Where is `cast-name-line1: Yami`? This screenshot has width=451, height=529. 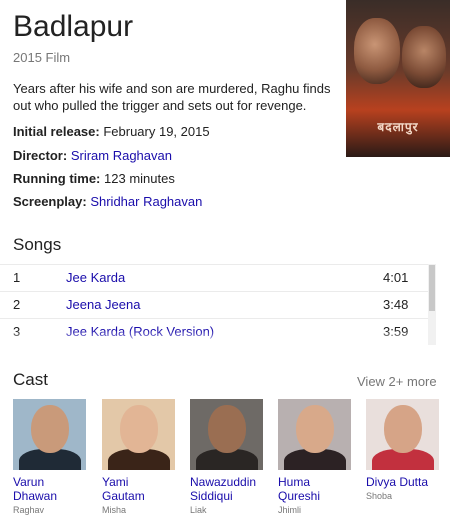 cast-name-line1: Yami is located at coordinates (115, 482).